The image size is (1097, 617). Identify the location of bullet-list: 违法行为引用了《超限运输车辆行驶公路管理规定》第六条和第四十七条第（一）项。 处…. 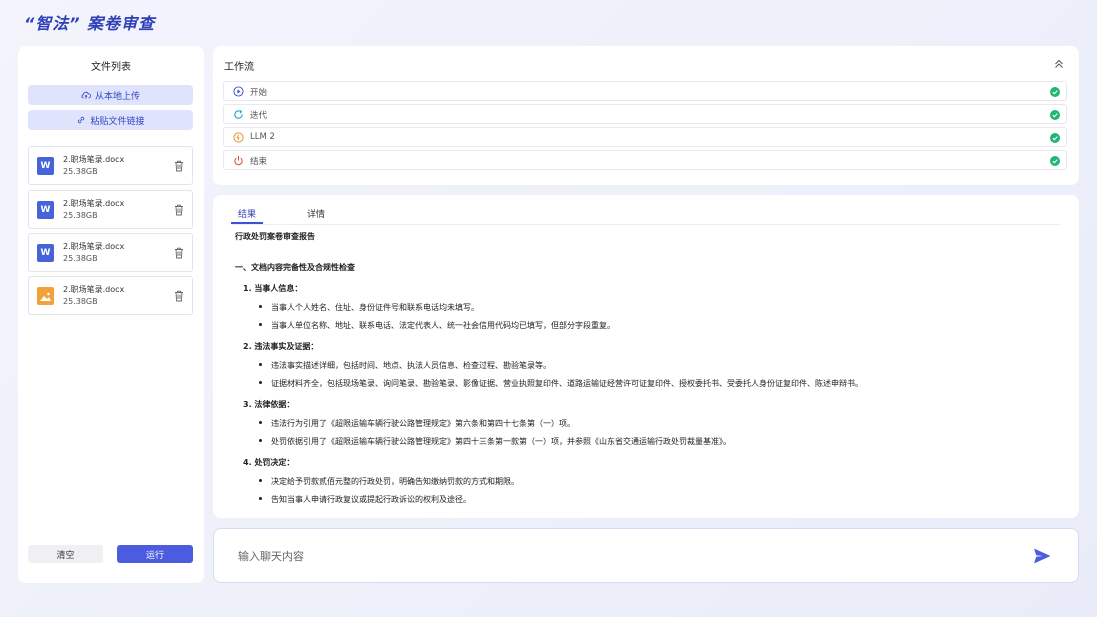
(659, 432).